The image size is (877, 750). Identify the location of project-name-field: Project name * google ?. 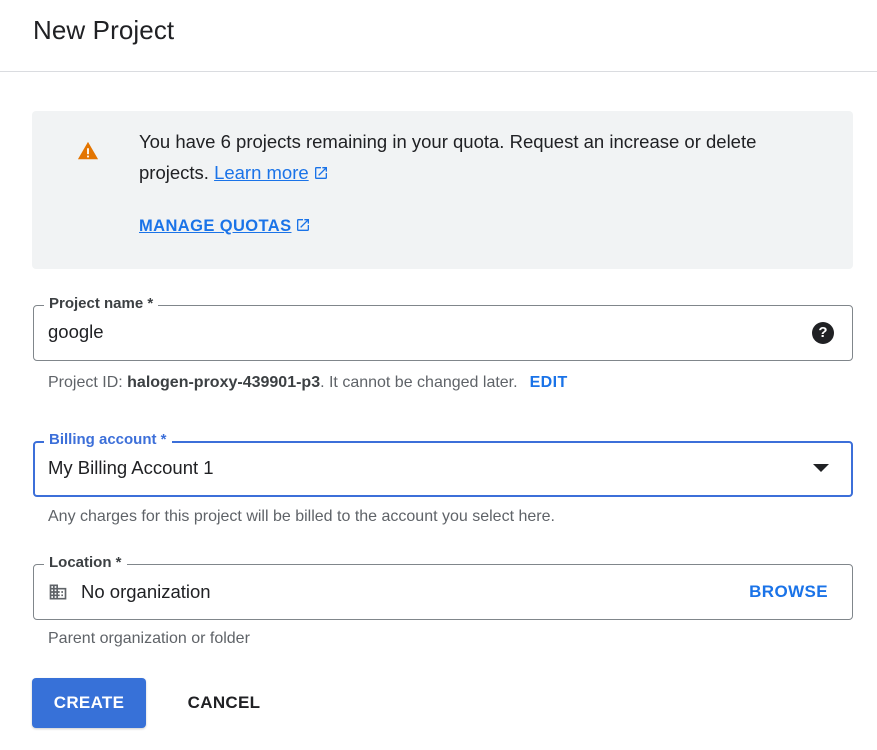
(443, 327).